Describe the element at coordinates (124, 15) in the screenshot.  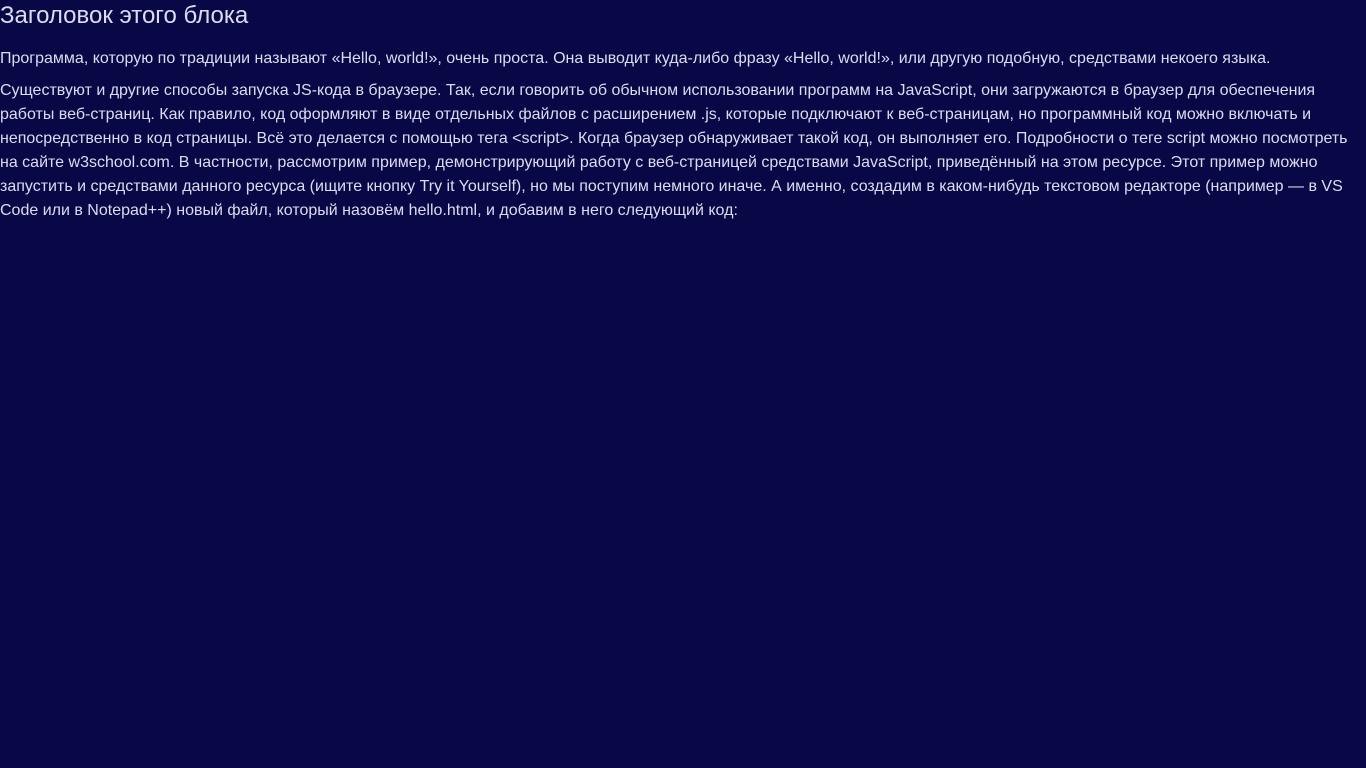
I see `block-title: Заголовок этого блока` at that location.